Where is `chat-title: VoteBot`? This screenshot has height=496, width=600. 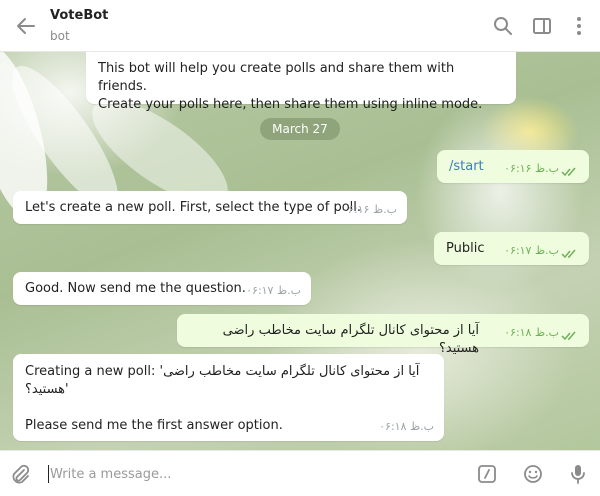 chat-title: VoteBot is located at coordinates (79, 15).